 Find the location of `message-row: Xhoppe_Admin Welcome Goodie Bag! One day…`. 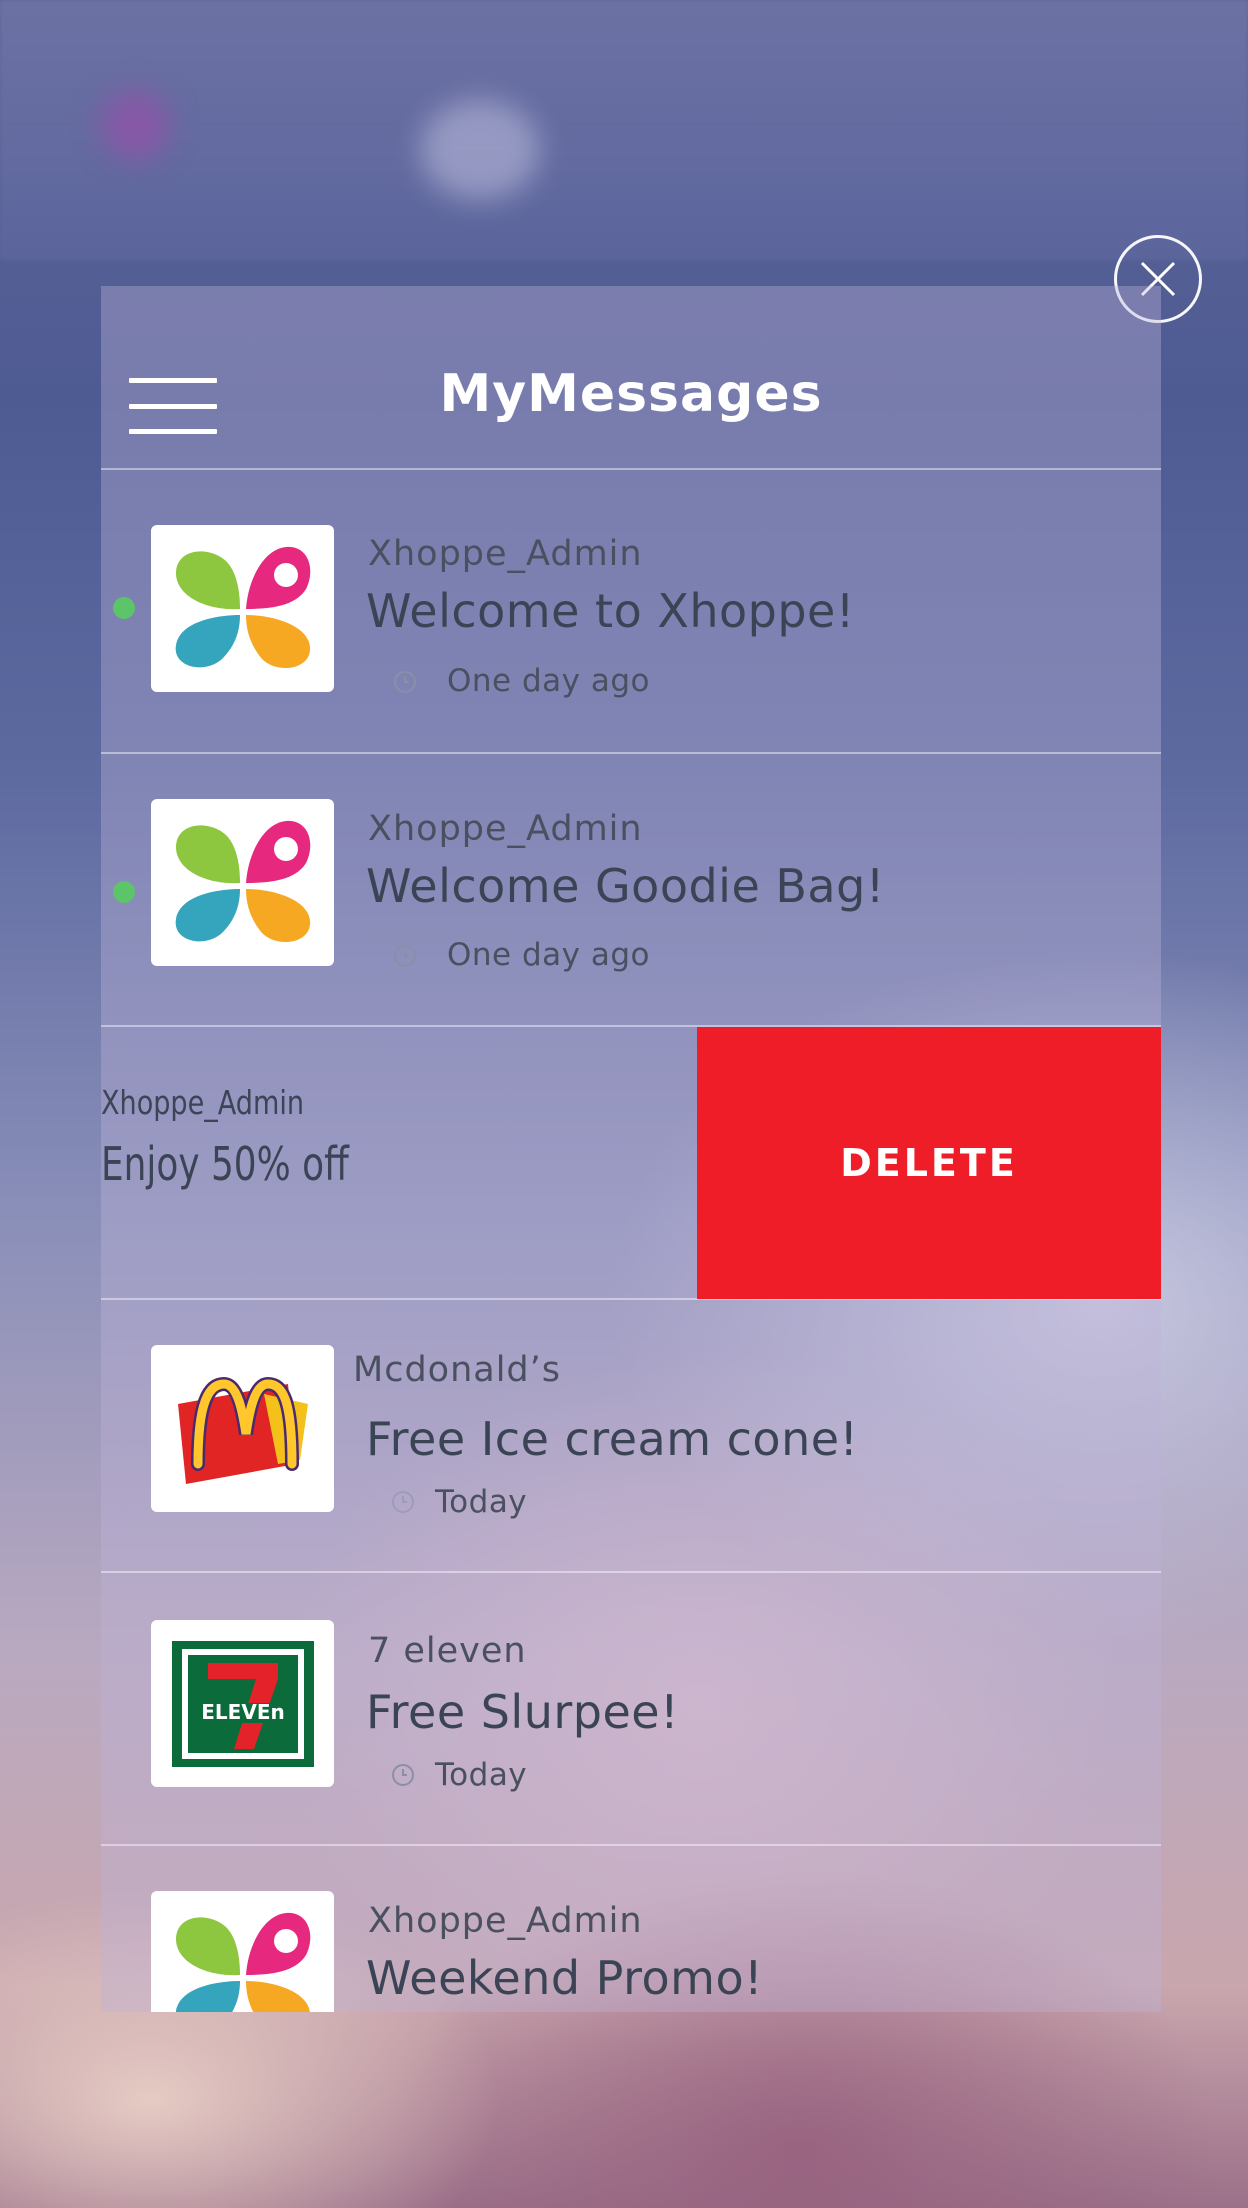

message-row: Xhoppe_Admin Welcome Goodie Bag! One day… is located at coordinates (631, 890).